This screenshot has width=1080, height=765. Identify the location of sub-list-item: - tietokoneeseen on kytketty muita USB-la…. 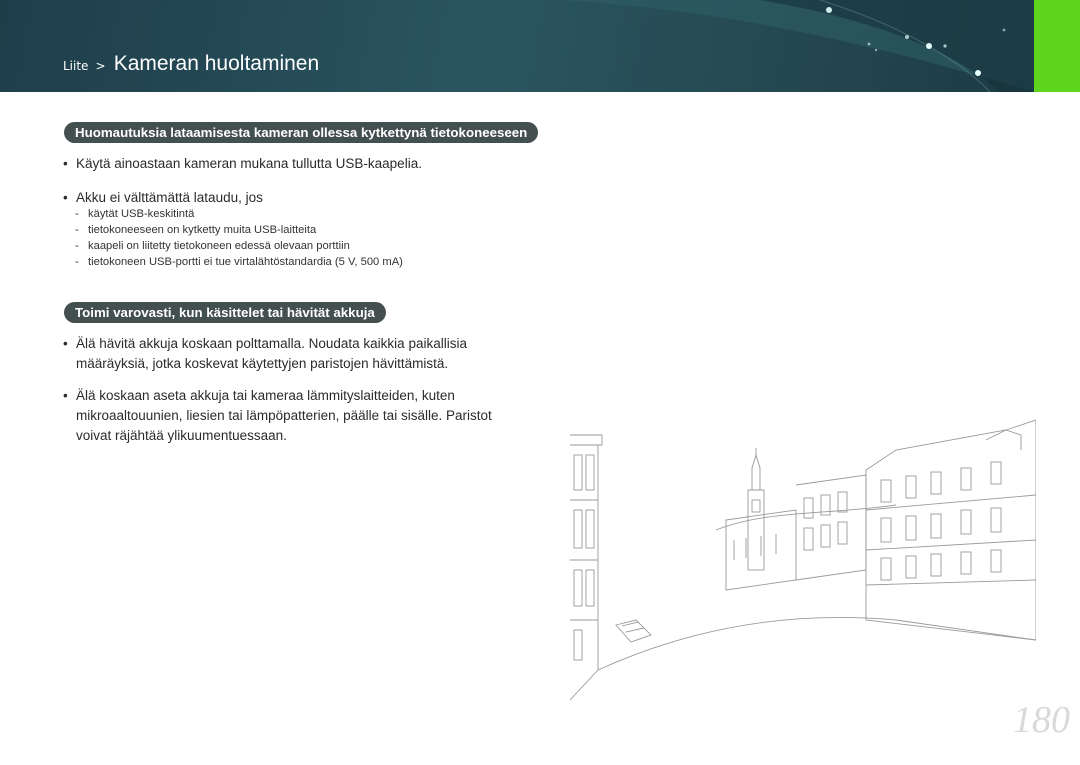
(239, 230).